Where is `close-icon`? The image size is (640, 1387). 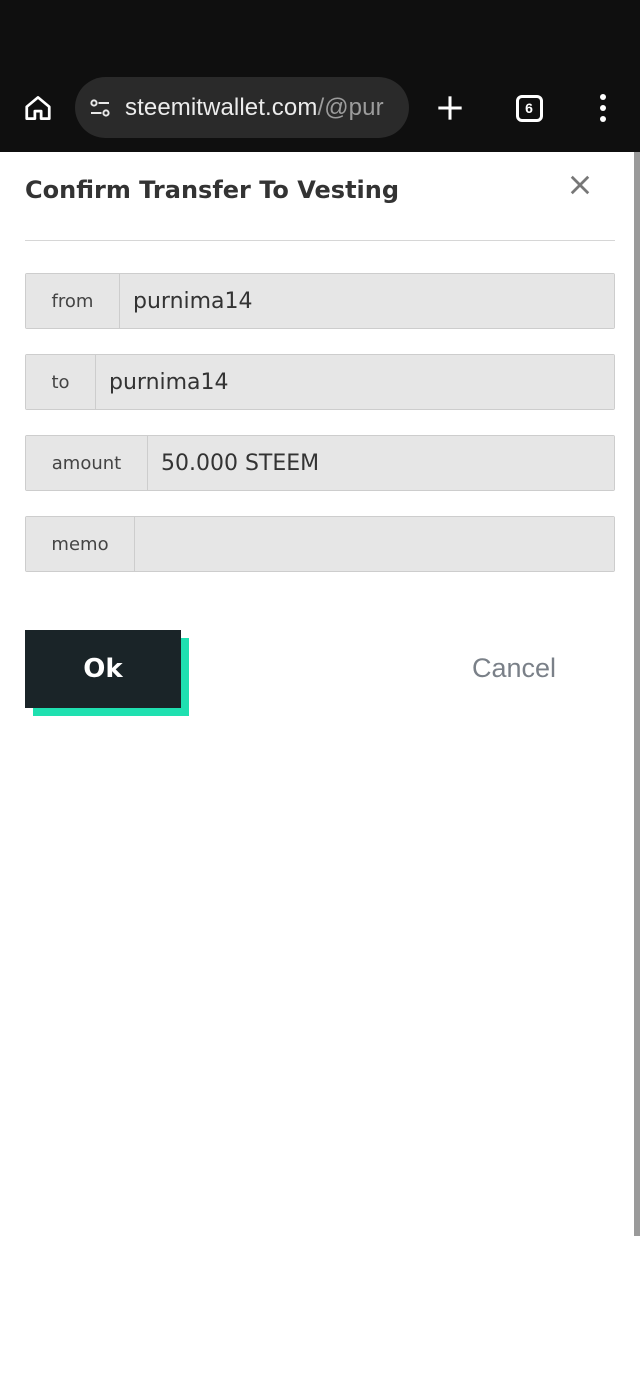
close-icon is located at coordinates (580, 185).